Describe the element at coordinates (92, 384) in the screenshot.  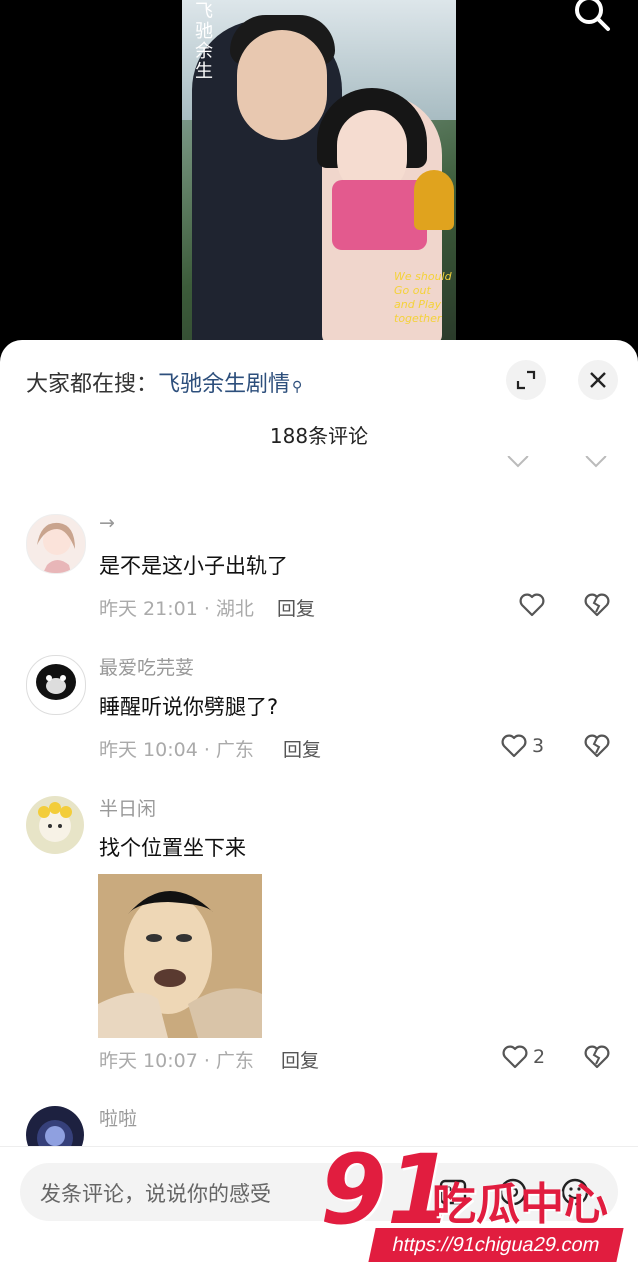
I see `hot-search-prefix: 大家都在搜：` at that location.